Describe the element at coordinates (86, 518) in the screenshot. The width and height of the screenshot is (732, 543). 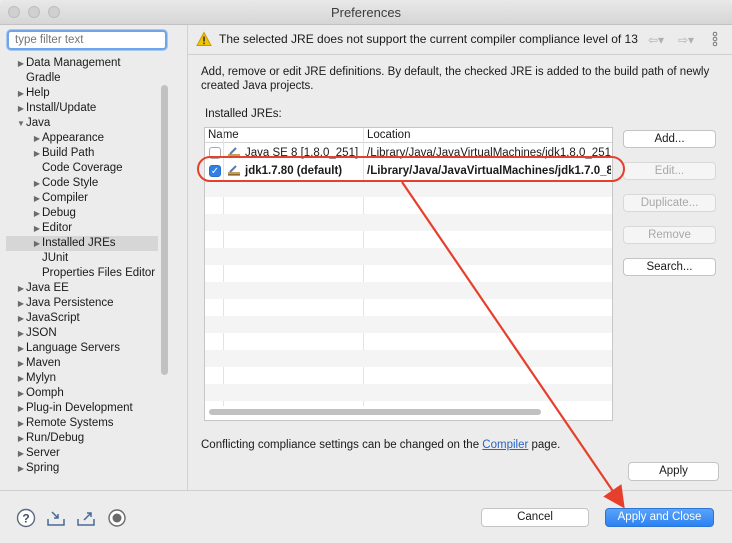
I see `export-icon` at that location.